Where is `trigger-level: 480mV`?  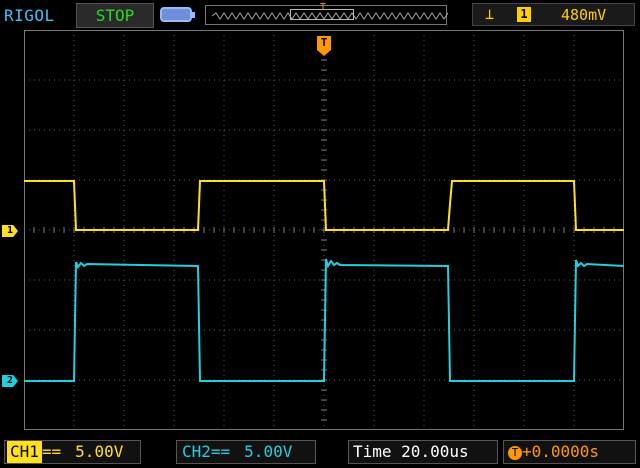 trigger-level: 480mV is located at coordinates (584, 15).